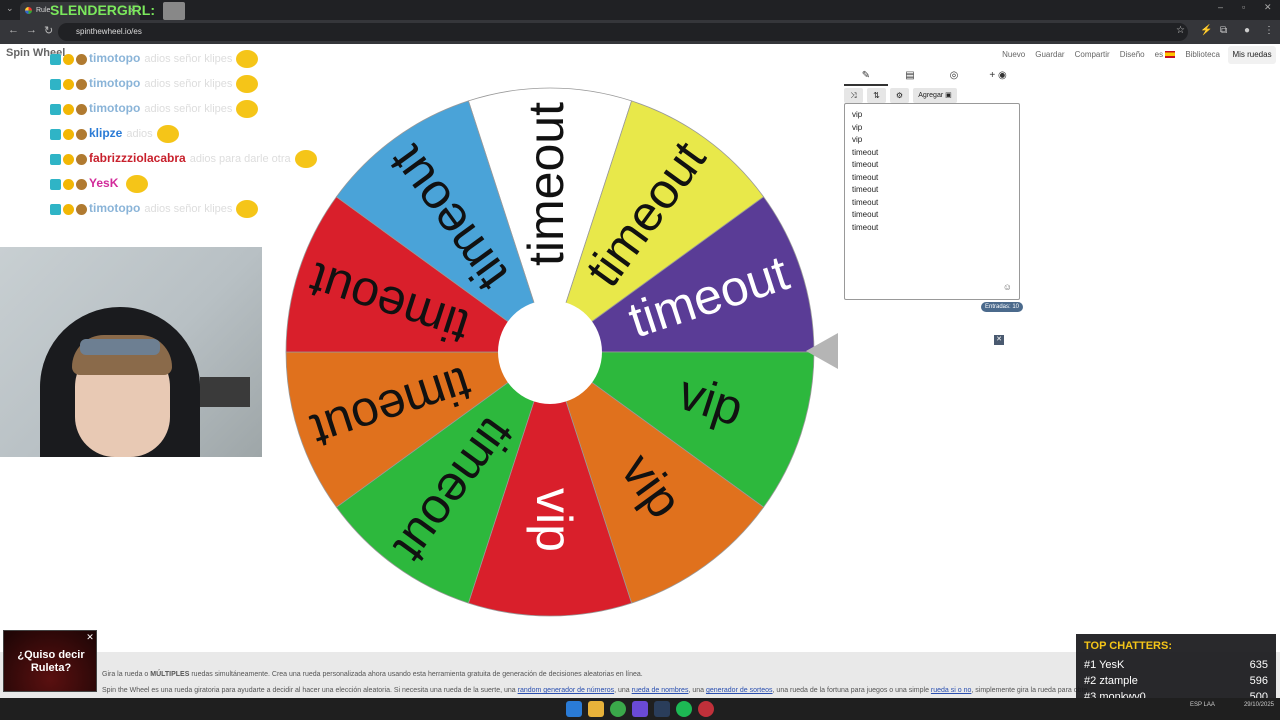  I want to click on browser-menu-icon: ⋮, so click(1269, 30).